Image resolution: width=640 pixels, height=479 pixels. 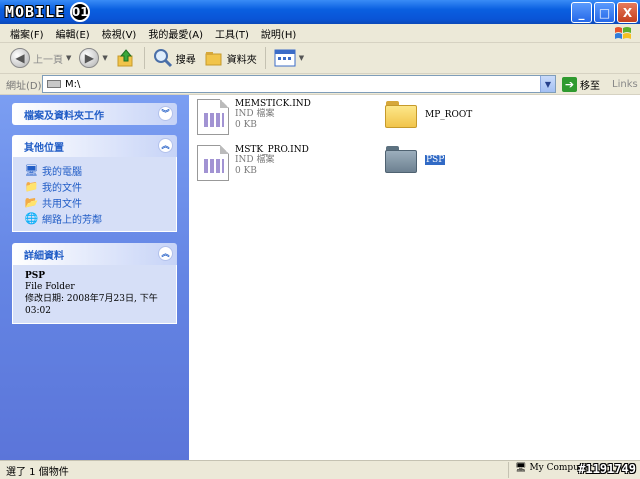 I want to click on menu-tools: 工具(T), so click(x=232, y=33).